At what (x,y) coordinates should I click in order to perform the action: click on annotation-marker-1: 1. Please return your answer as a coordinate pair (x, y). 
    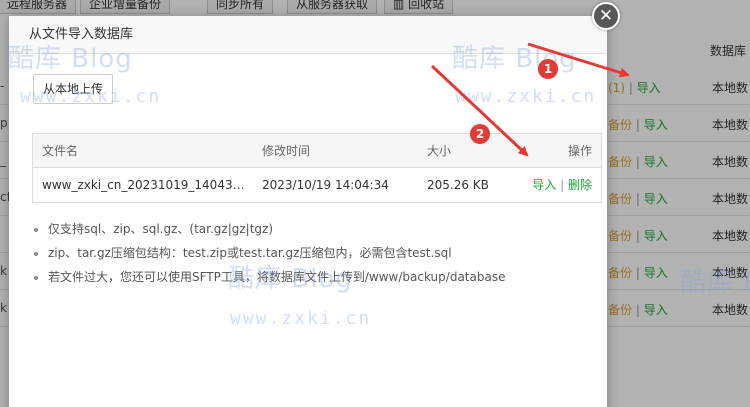
    Looking at the image, I should click on (548, 69).